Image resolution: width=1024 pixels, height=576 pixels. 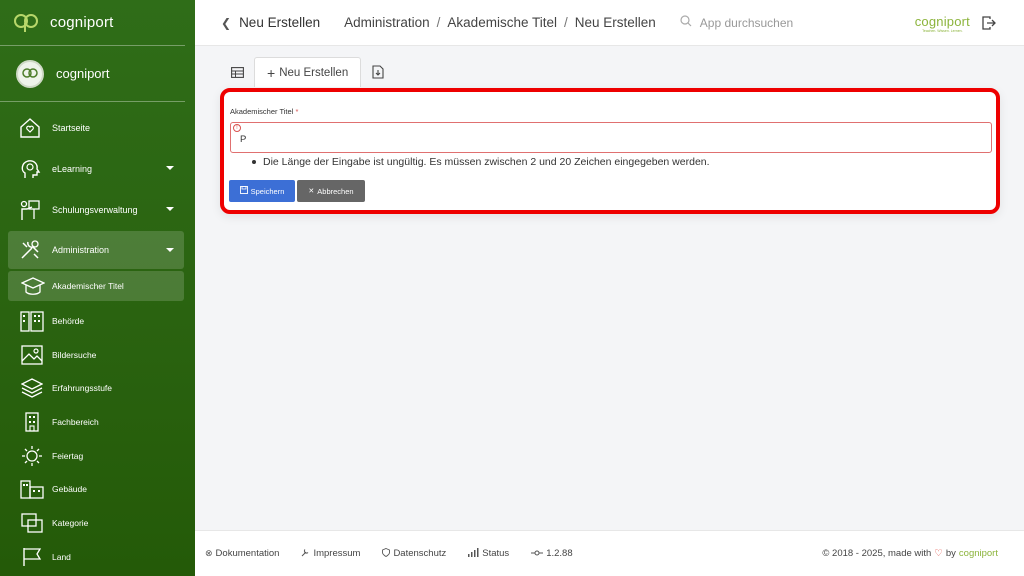 What do you see at coordinates (96, 128) in the screenshot?
I see `sidebar-item-startseite: Startseite` at bounding box center [96, 128].